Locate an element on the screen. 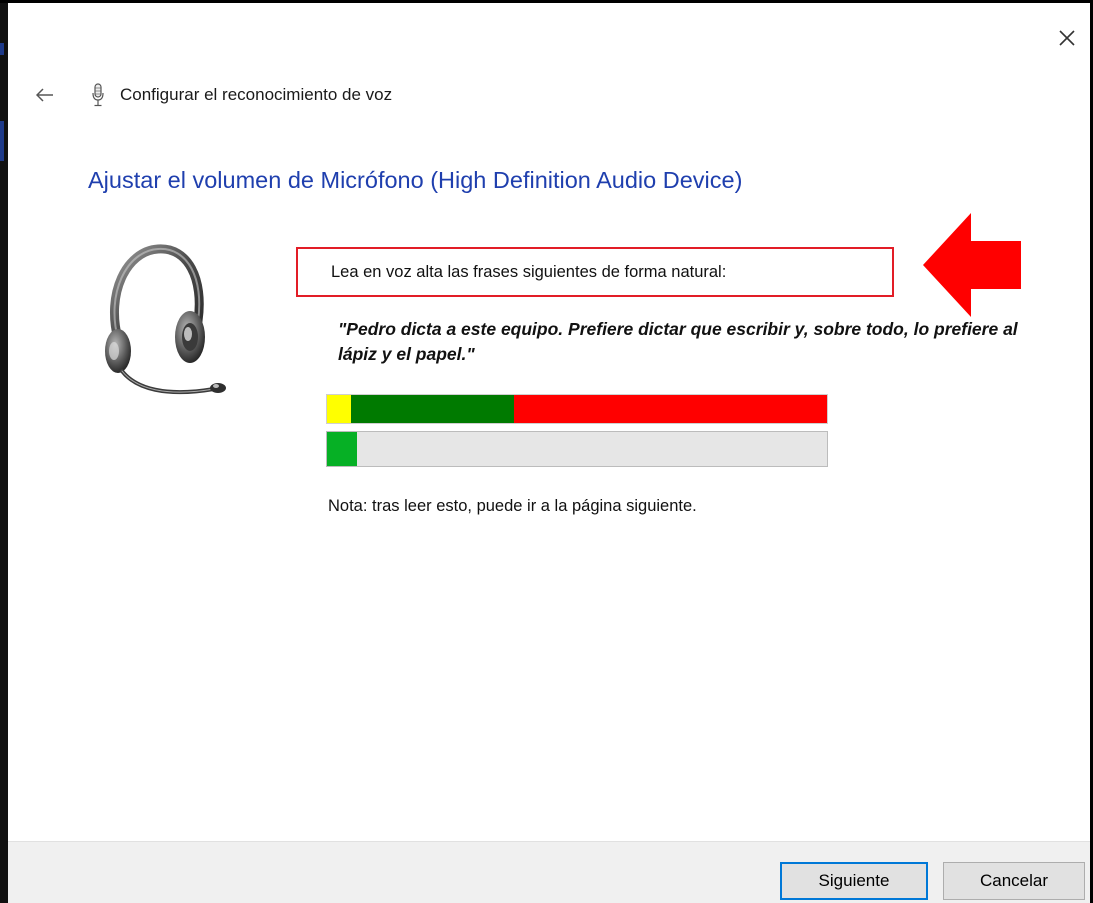 The height and width of the screenshot is (903, 1093). headset-illustration is located at coordinates (166, 324).